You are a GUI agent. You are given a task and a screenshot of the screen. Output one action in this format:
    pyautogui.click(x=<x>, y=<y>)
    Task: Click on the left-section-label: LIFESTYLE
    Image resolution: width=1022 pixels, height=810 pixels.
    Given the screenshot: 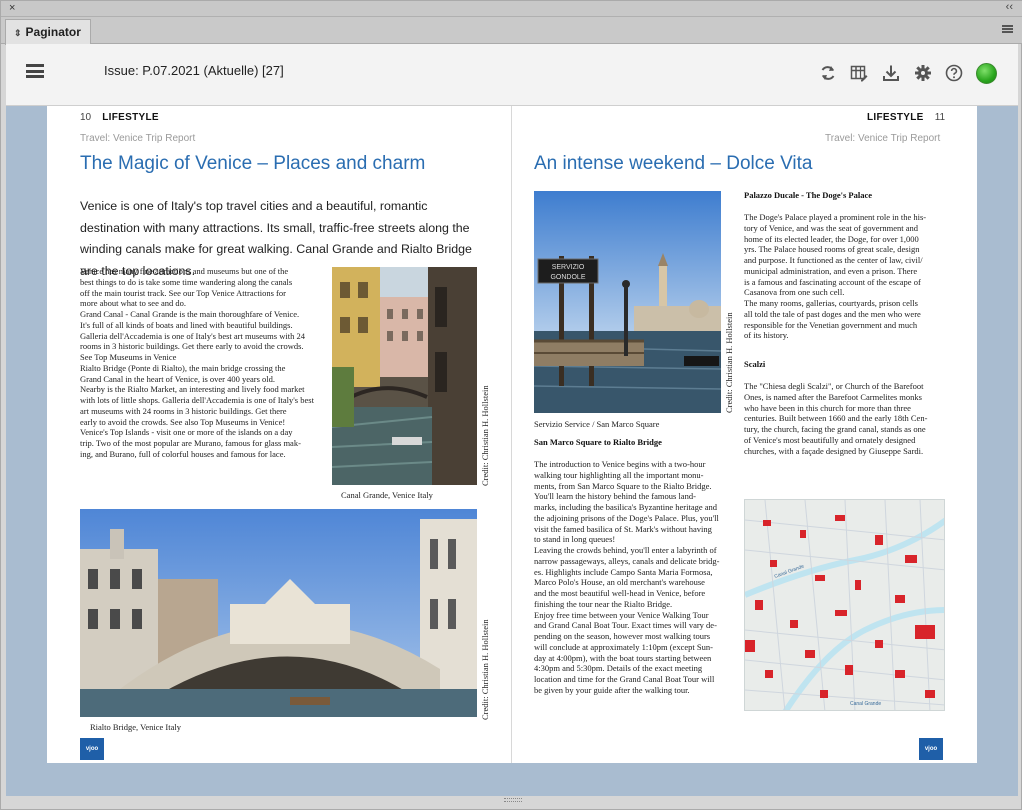 What is the action you would take?
    pyautogui.click(x=130, y=117)
    